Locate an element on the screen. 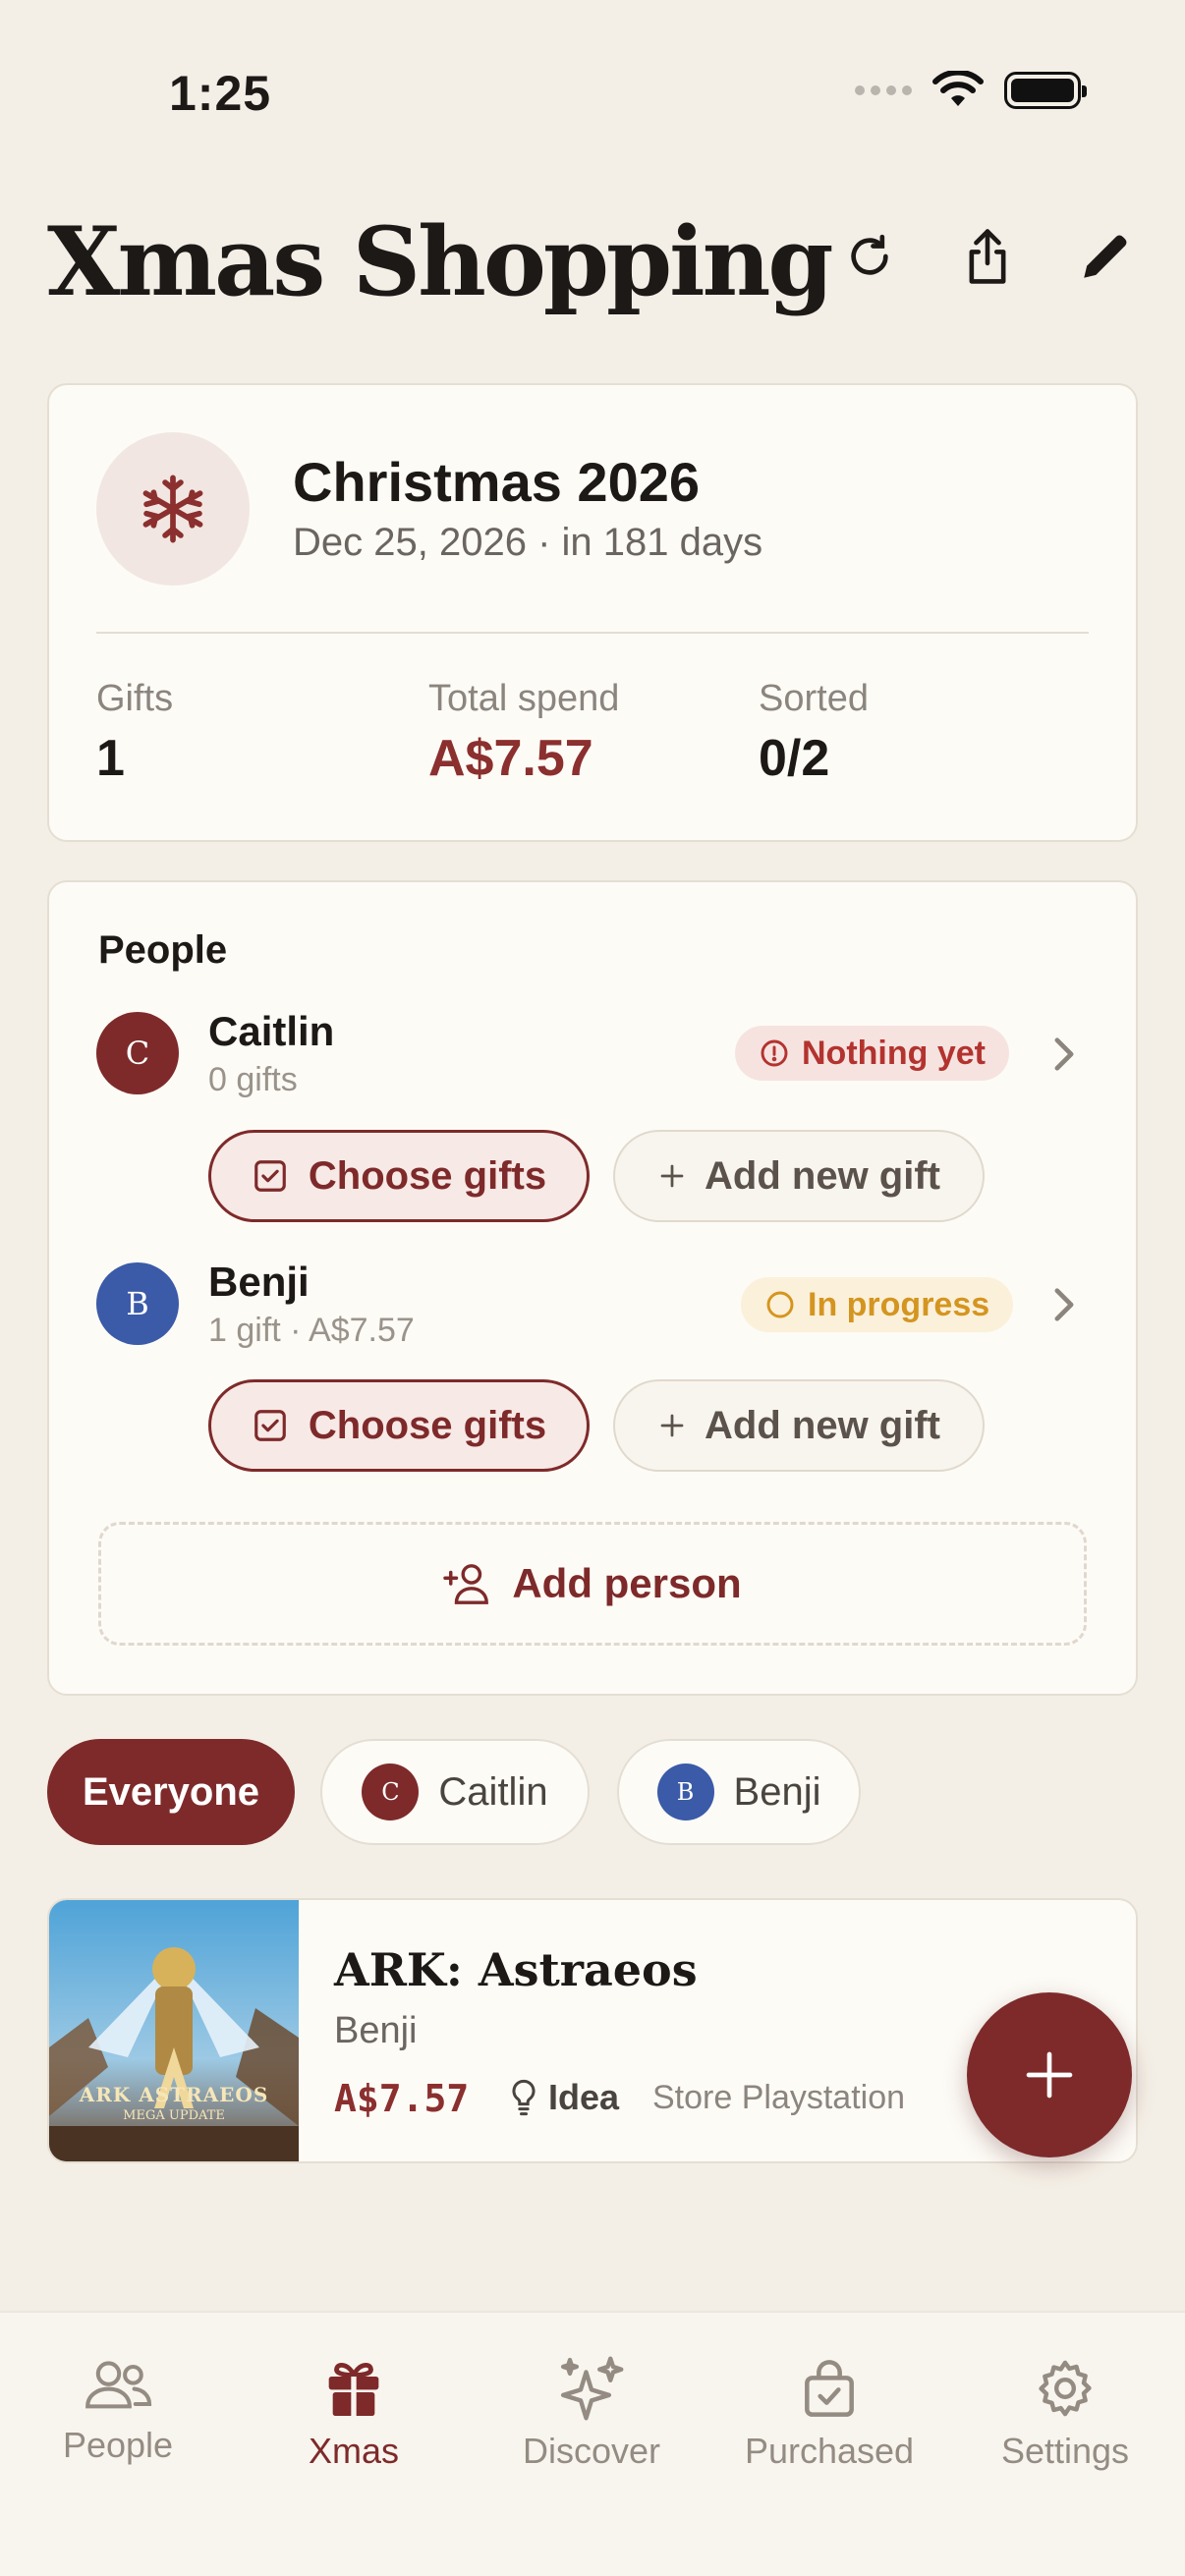 The width and height of the screenshot is (1185, 2576). filter-caitlin: C Caitlin is located at coordinates (455, 1792).